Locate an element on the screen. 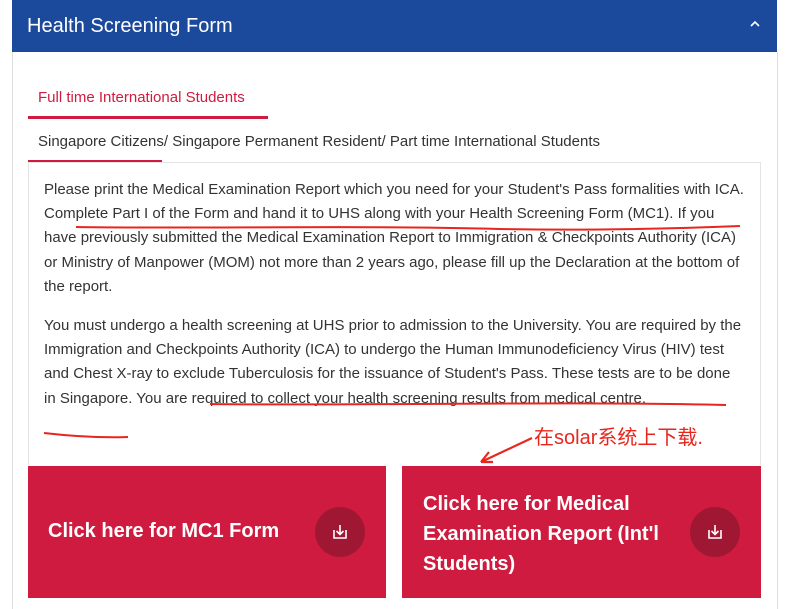 This screenshot has height=609, width=801. tab-full-time-international: Full time International Students is located at coordinates (148, 103).